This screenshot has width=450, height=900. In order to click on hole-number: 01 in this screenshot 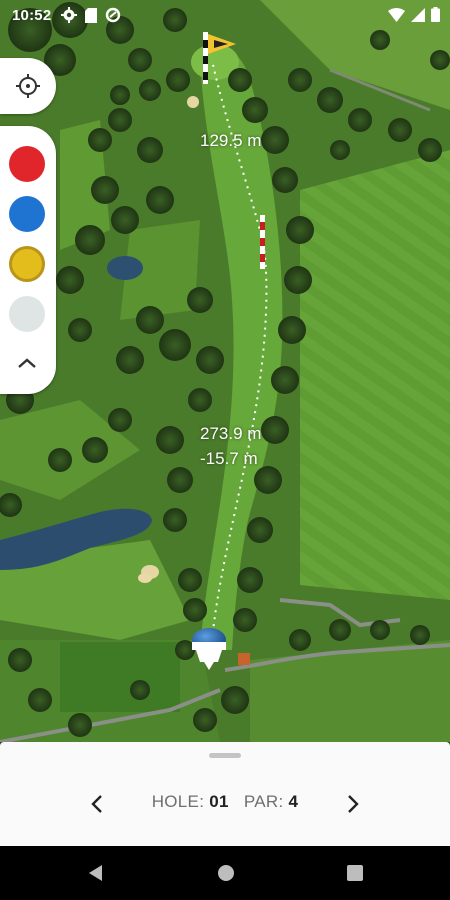, I will do `click(219, 801)`.